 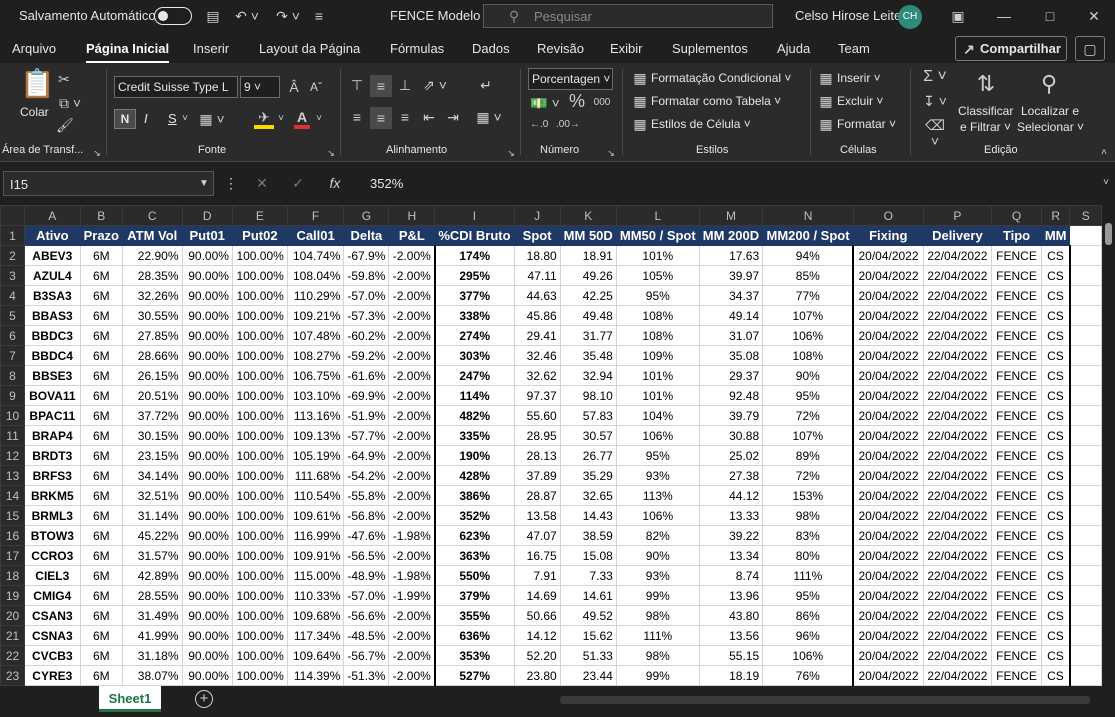 I want to click on cell: 355%, so click(x=474, y=615).